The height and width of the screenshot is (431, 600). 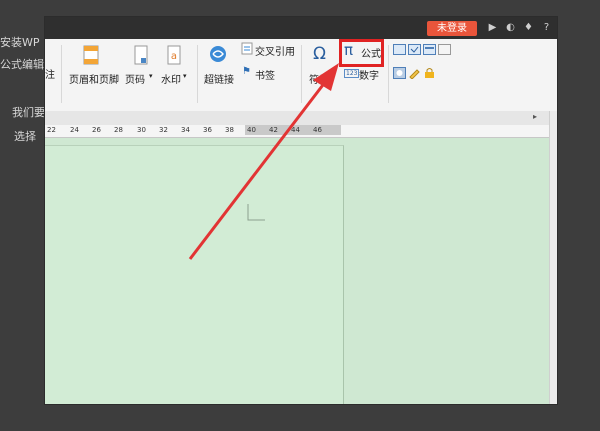 I want to click on background-text-4: 选择, so click(x=25, y=136).